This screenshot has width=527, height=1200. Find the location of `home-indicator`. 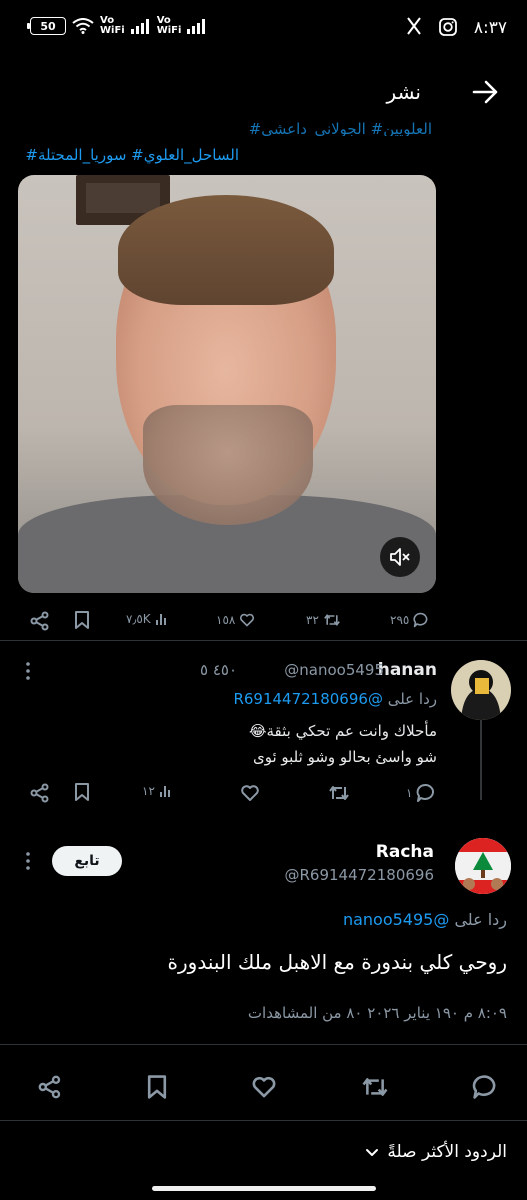

home-indicator is located at coordinates (264, 1188).